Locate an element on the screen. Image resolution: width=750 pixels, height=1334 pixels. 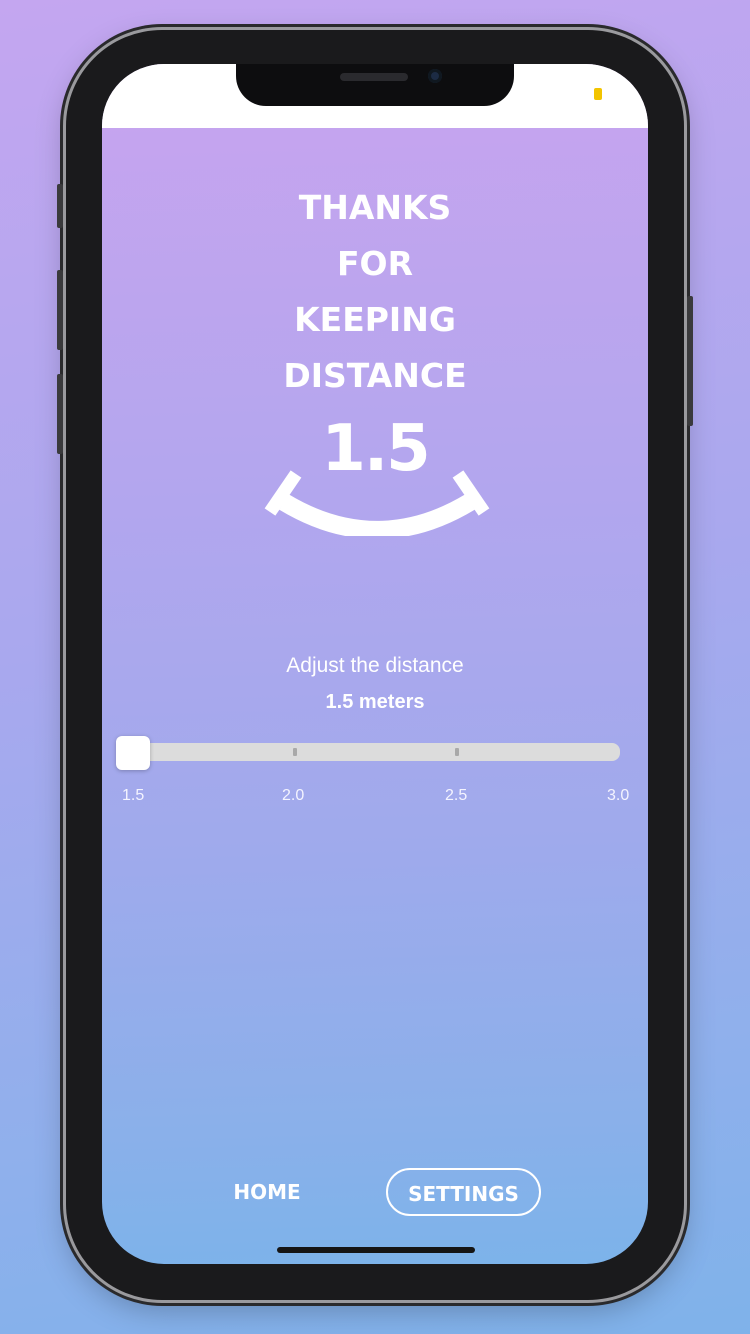
title-line: THANKS is located at coordinates (375, 207).